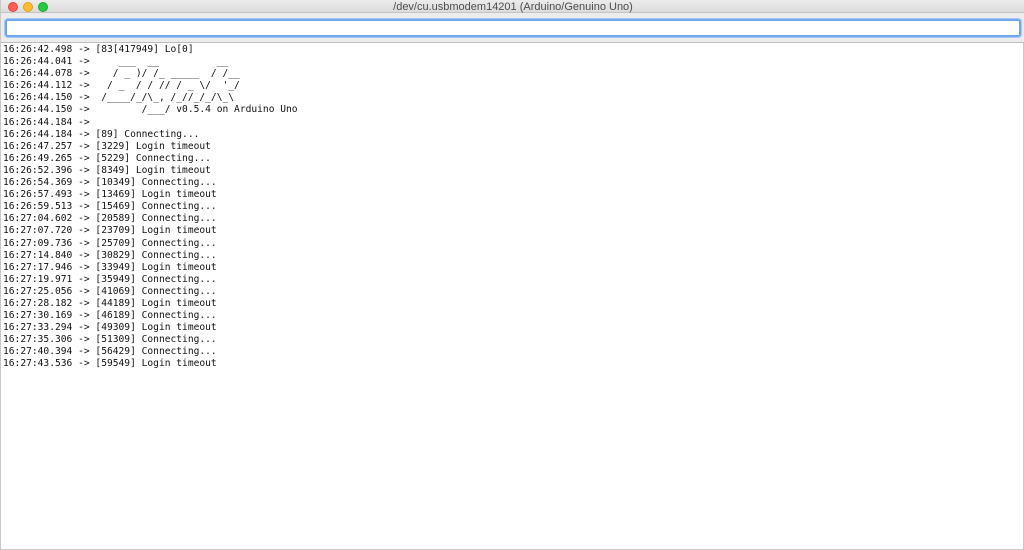 This screenshot has height=550, width=1024. What do you see at coordinates (107, 170) in the screenshot?
I see `serial-log-line: 16:26:52.396 -> [8349] Login timeout` at bounding box center [107, 170].